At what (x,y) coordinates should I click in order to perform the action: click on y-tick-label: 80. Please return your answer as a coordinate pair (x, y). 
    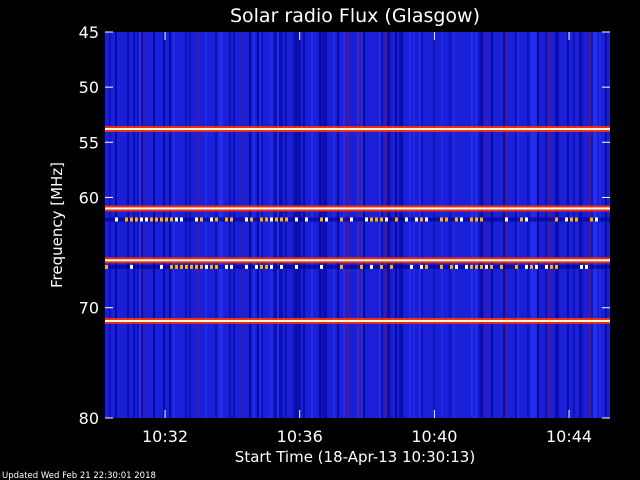
    Looking at the image, I should click on (89, 418).